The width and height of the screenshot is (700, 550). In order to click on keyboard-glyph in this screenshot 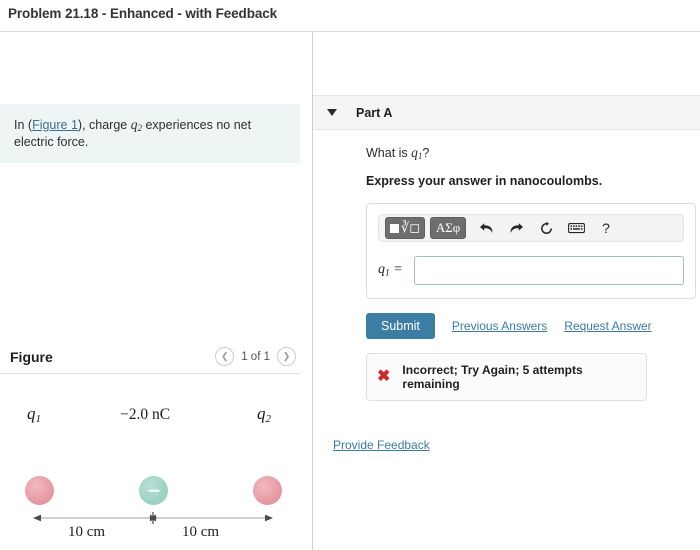, I will do `click(576, 228)`.